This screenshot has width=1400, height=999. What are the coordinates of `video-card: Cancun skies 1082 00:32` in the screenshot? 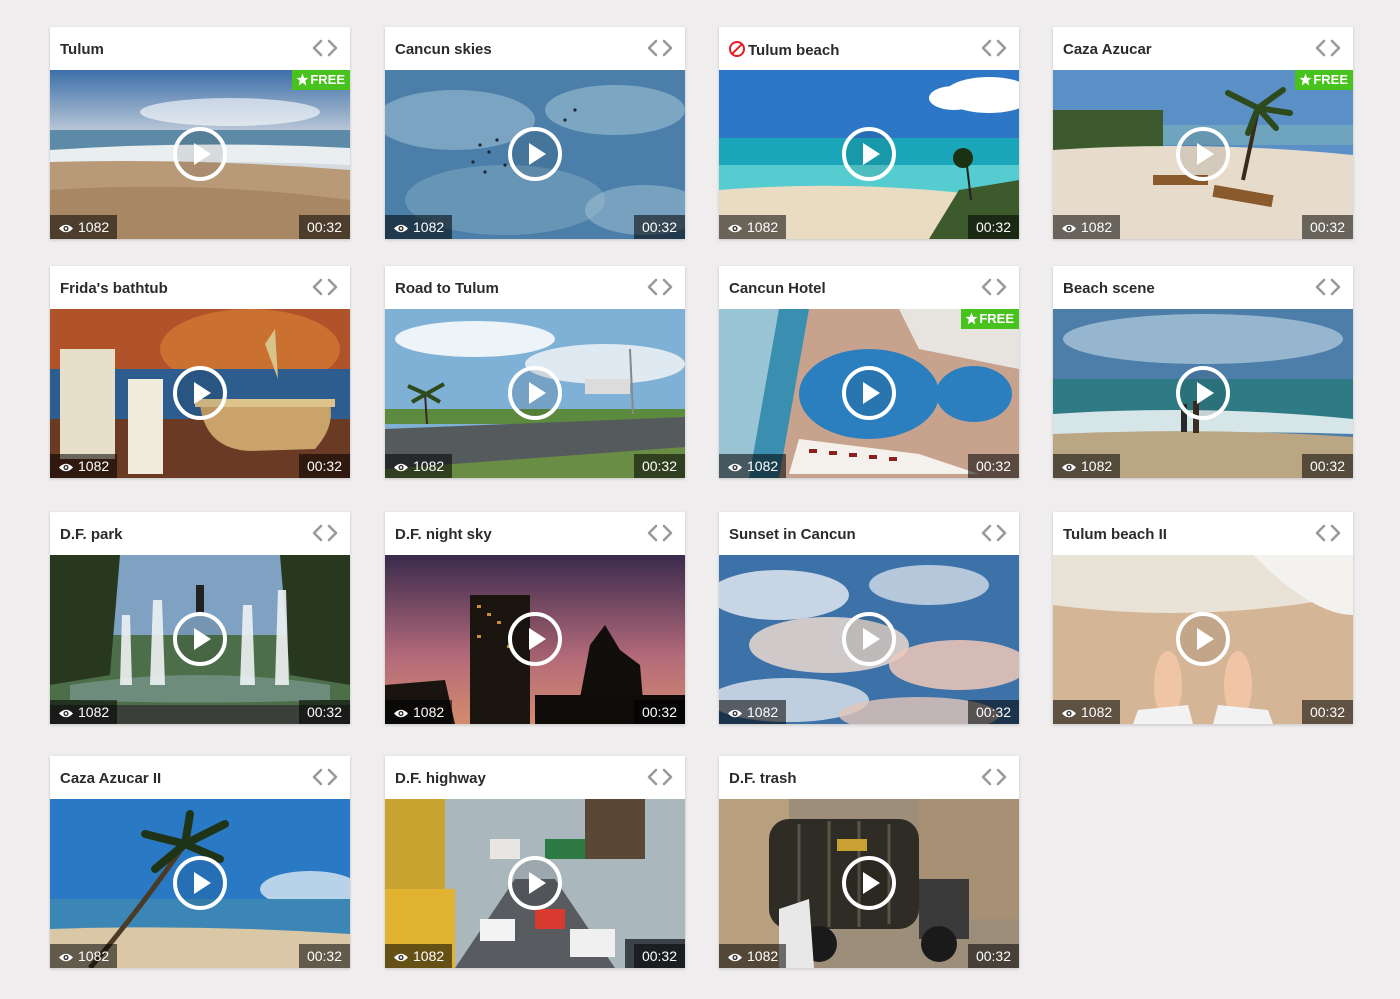 It's located at (535, 133).